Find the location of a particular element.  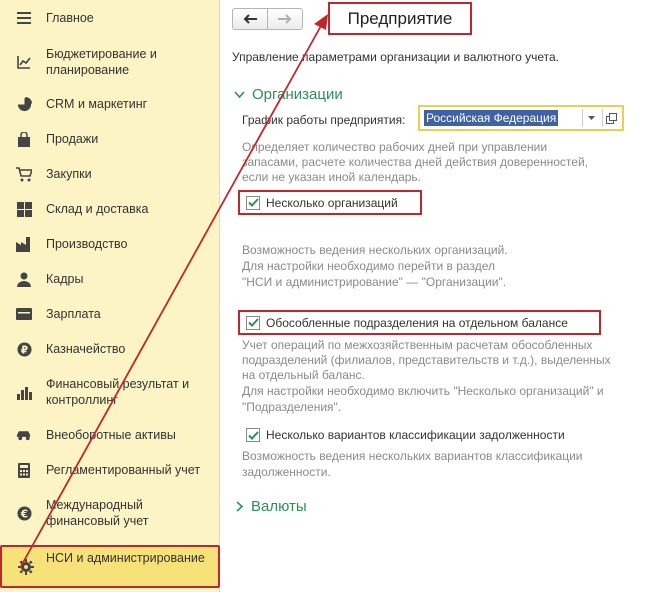

cart-icon is located at coordinates (24, 174).